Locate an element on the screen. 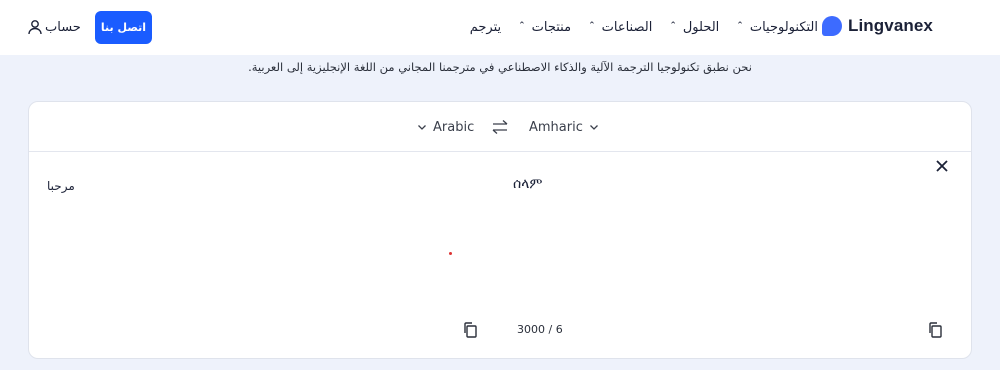 This screenshot has height=370, width=1000. source-text-input: ሰላም is located at coordinates (527, 184).